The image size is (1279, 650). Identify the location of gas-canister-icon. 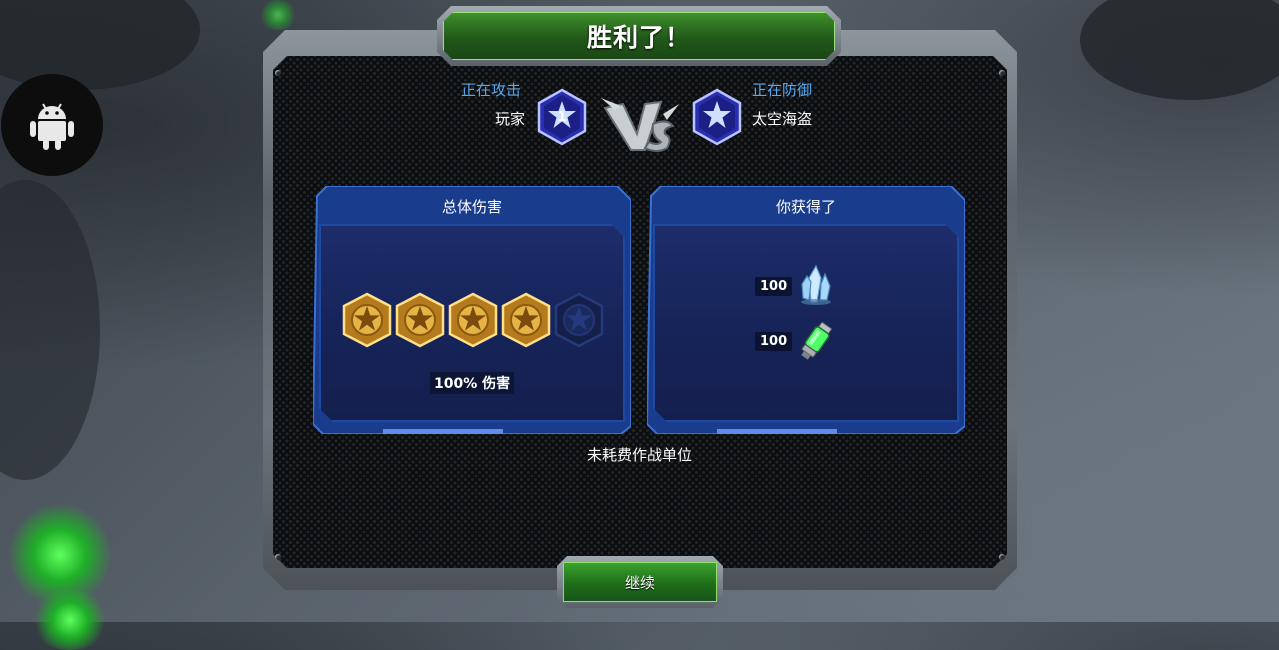
(816, 340).